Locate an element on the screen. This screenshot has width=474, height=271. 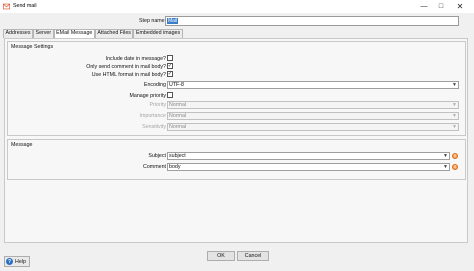
comment-value: body is located at coordinates (175, 167).